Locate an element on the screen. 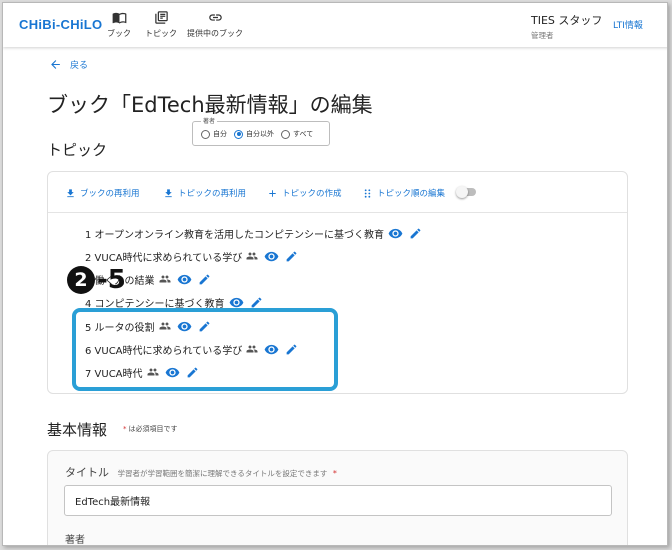 The height and width of the screenshot is (550, 672). topic-row: 1 オープンオンライン教育を活用したコンピテンシーに基づく教育 is located at coordinates (256, 233).